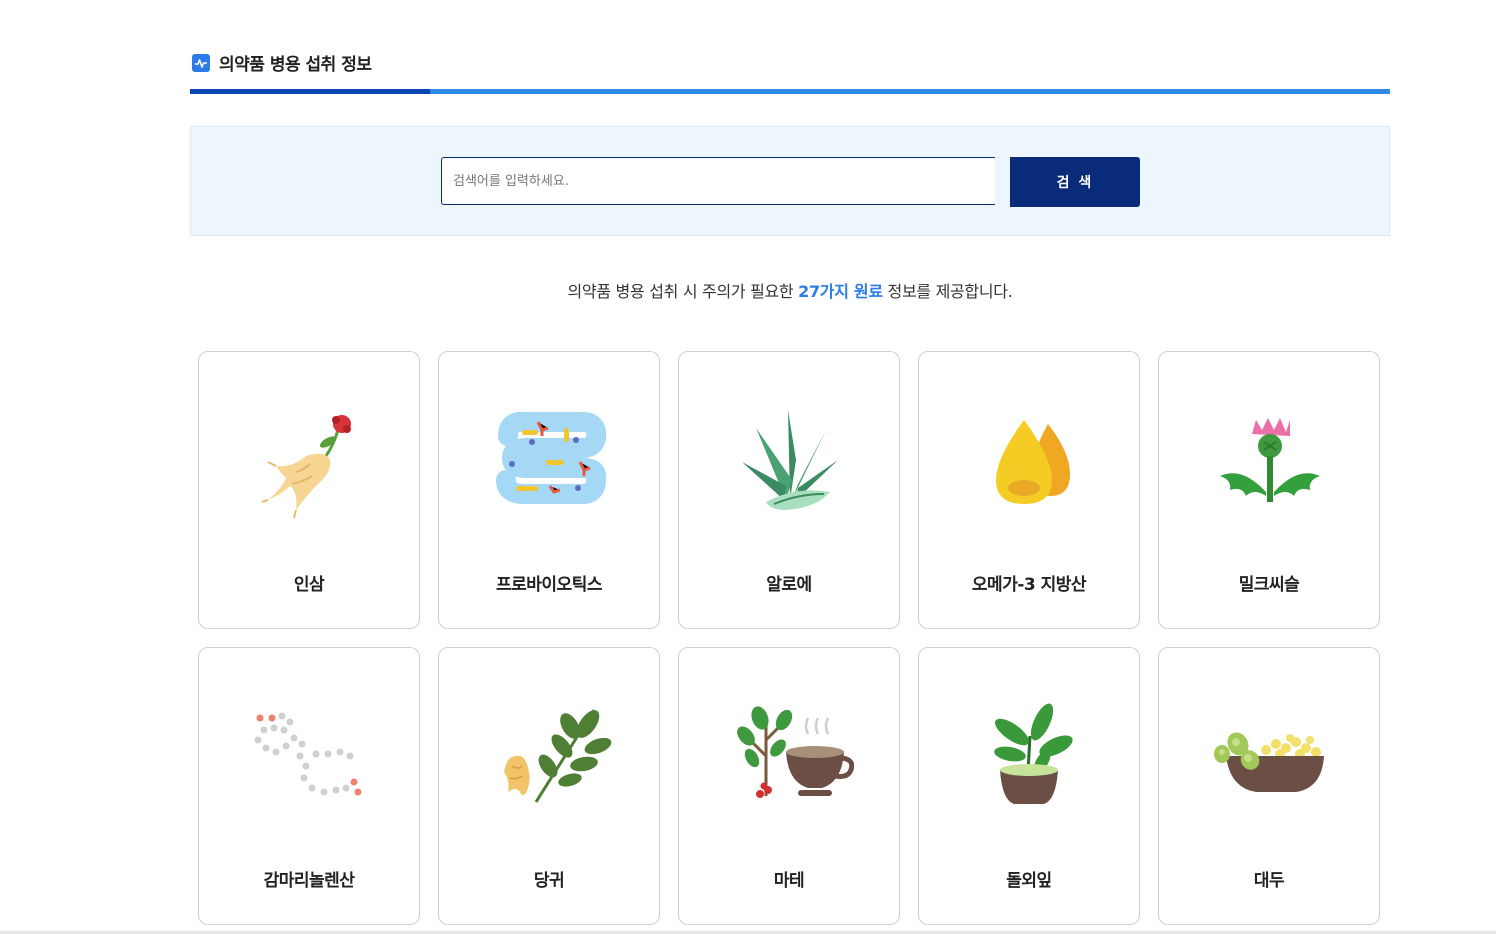 The height and width of the screenshot is (934, 1496). What do you see at coordinates (1269, 585) in the screenshot?
I see `ingredient-label: 밀크씨슬` at bounding box center [1269, 585].